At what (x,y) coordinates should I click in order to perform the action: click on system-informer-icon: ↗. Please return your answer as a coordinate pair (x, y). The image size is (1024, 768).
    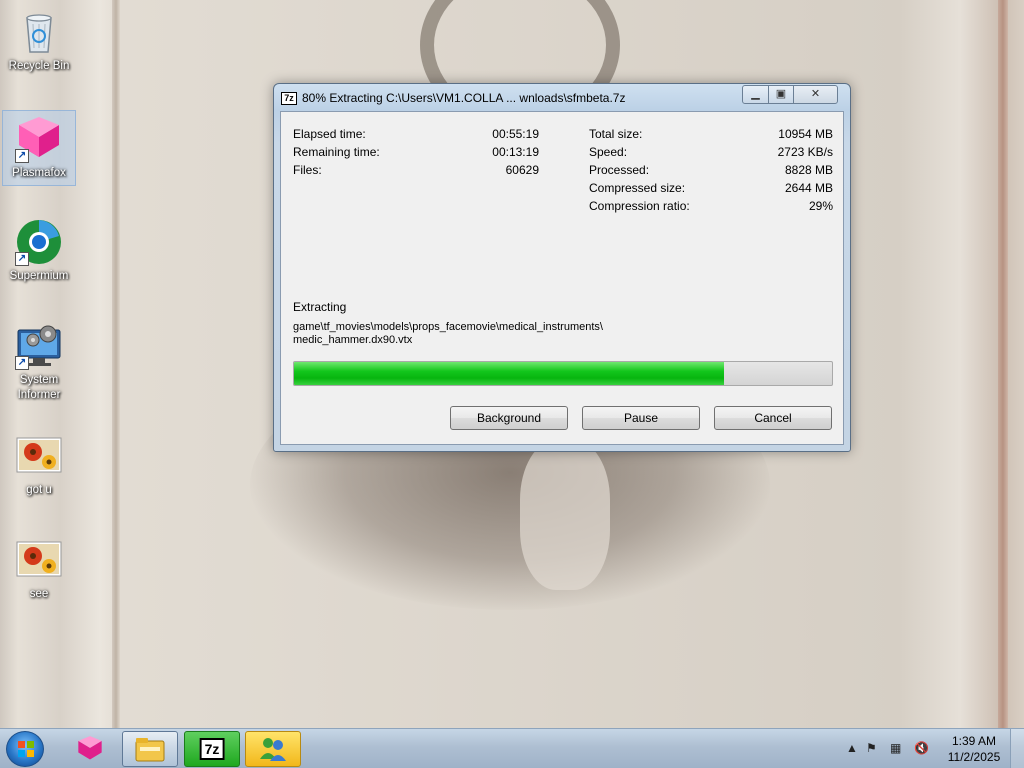
    Looking at the image, I should click on (39, 346).